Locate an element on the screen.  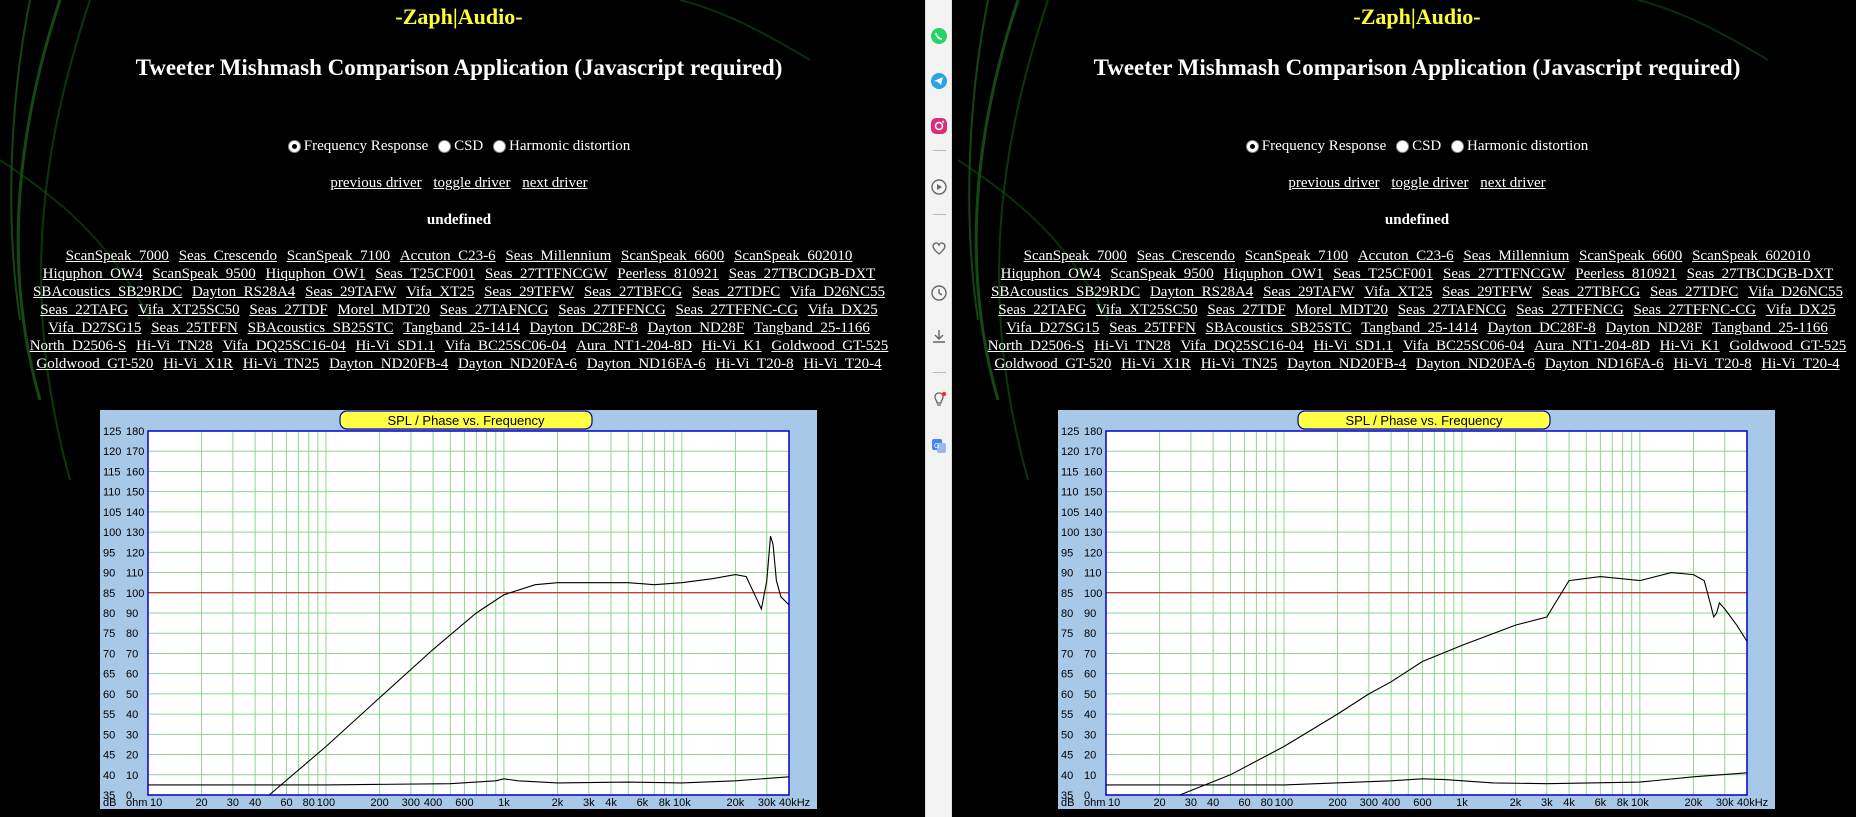
driver-link: Dayton_ND20FA-6 is located at coordinates (1475, 364).